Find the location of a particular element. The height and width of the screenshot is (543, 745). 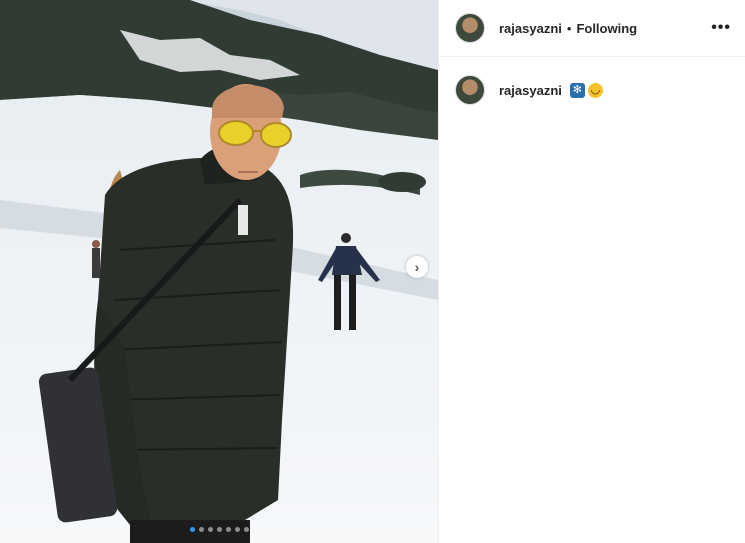

post-header: rajasyazni • Following ••• is located at coordinates (592, 28).